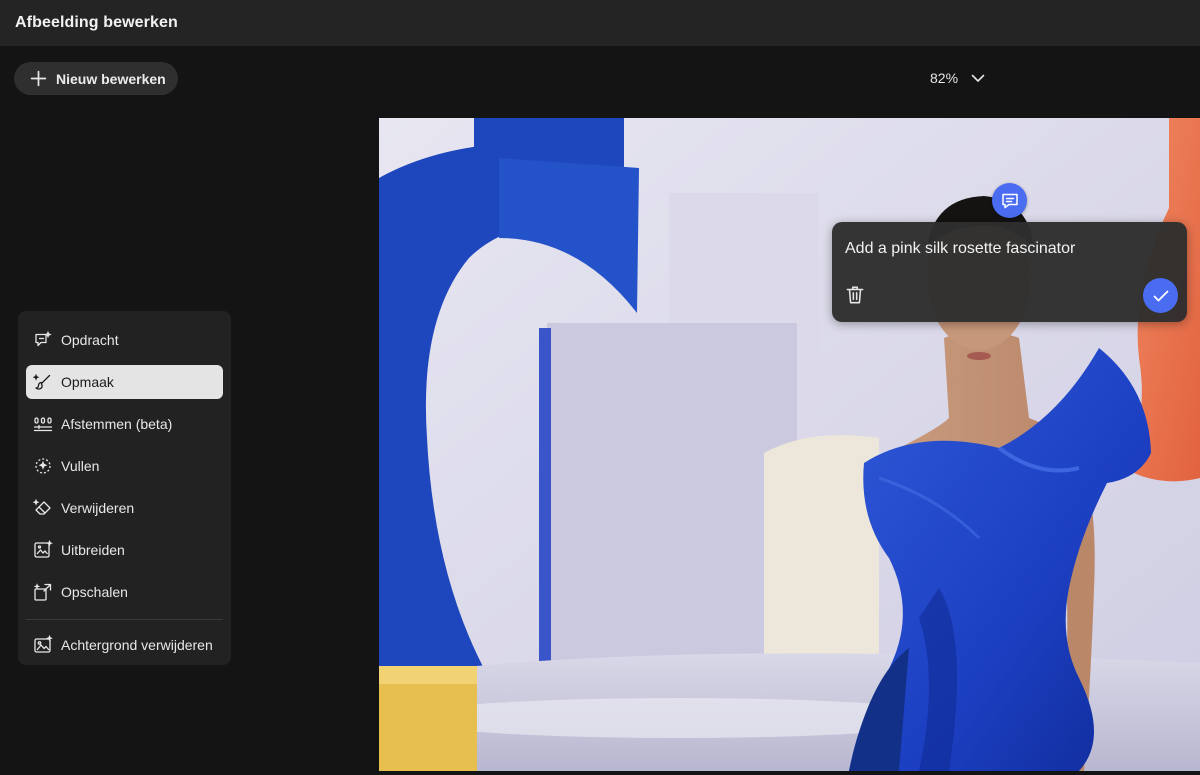 The width and height of the screenshot is (1200, 775). What do you see at coordinates (43, 466) in the screenshot?
I see `fill-icon` at bounding box center [43, 466].